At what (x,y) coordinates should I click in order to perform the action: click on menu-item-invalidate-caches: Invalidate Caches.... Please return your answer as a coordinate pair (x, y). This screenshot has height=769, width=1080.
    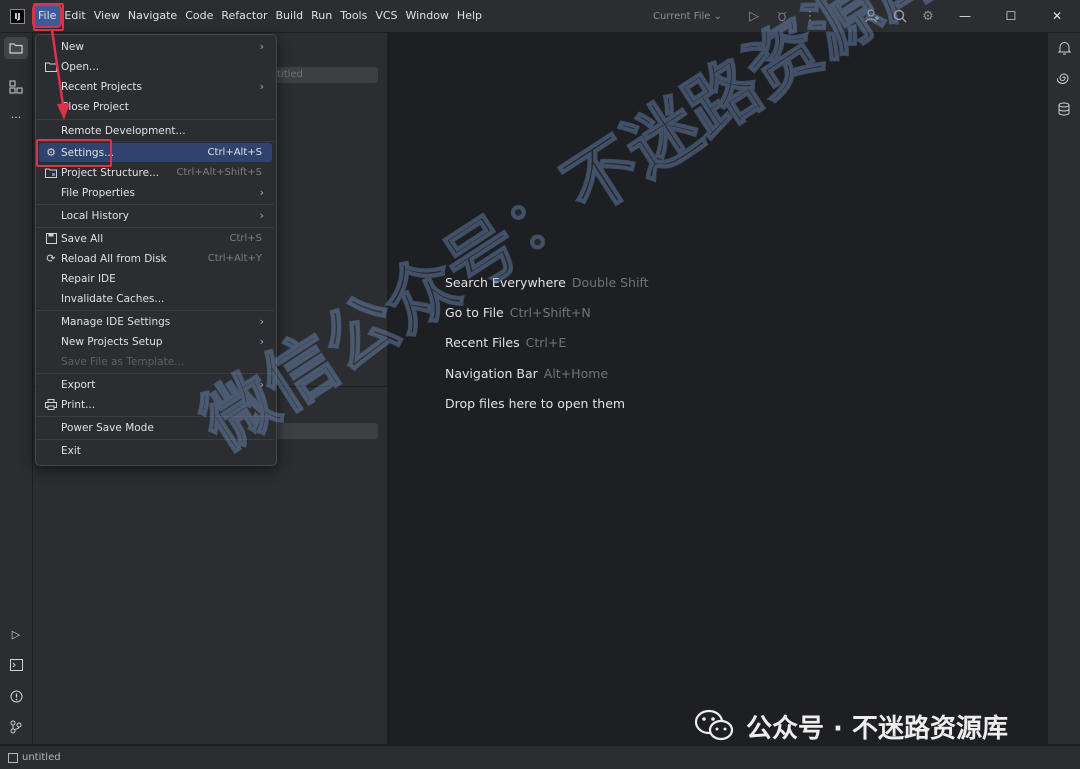
    Looking at the image, I should click on (155, 298).